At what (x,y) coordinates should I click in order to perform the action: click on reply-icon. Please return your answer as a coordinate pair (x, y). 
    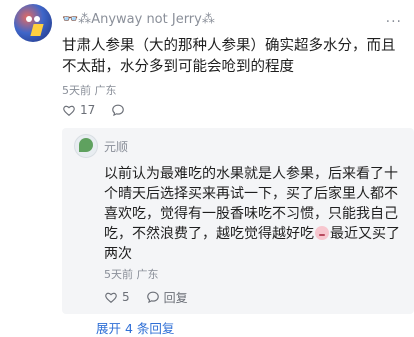
    Looking at the image, I should click on (152, 297).